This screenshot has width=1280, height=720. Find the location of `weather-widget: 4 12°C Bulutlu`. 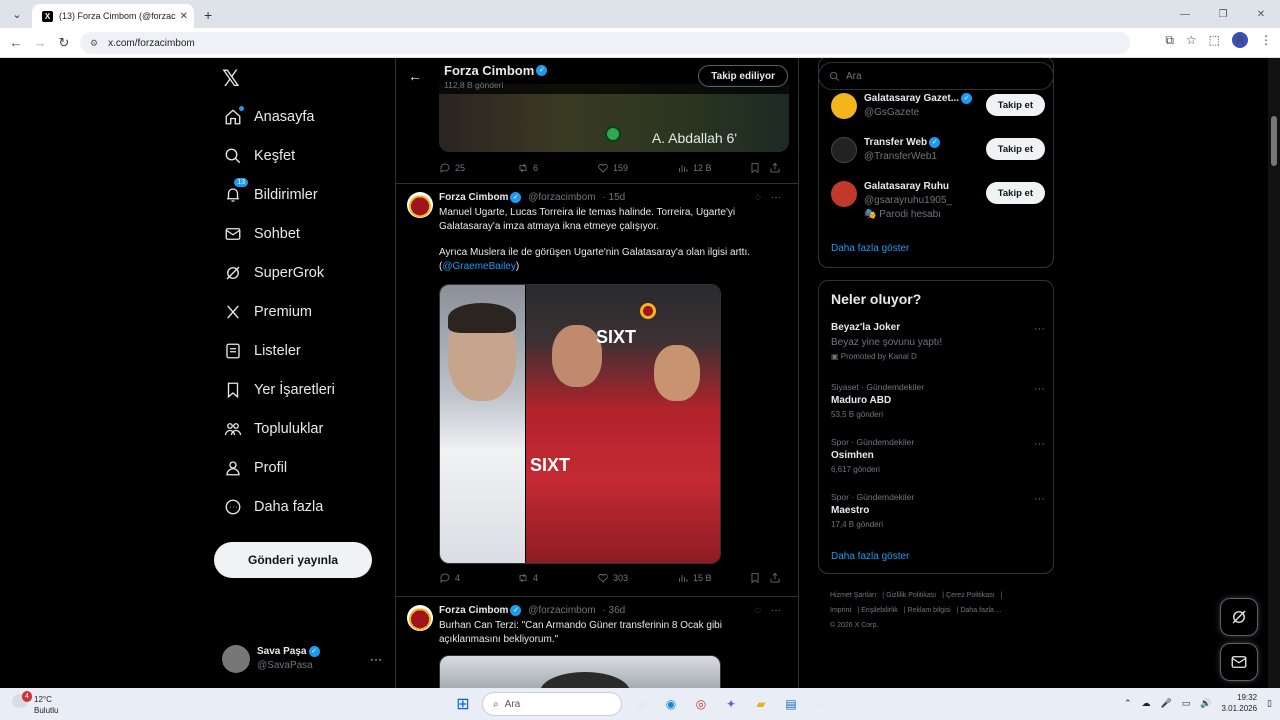

weather-widget: 4 12°C Bulutlu is located at coordinates (45, 703).